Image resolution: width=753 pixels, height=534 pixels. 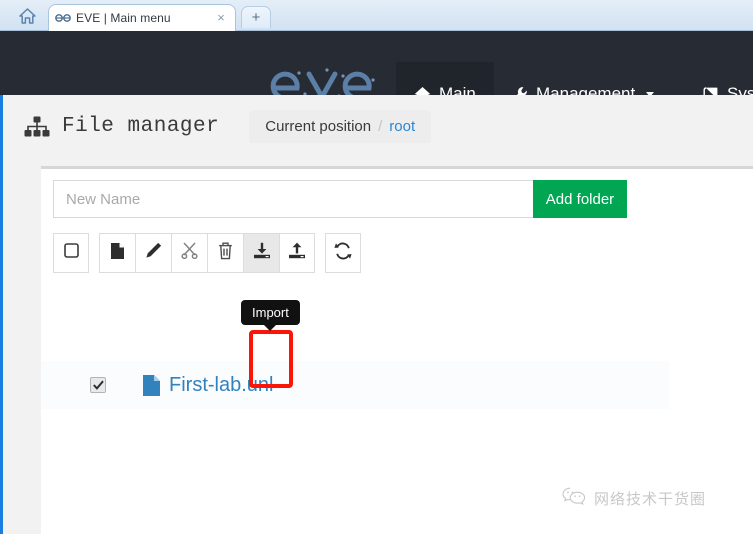 What do you see at coordinates (256, 17) in the screenshot?
I see `new-tab-button: +` at bounding box center [256, 17].